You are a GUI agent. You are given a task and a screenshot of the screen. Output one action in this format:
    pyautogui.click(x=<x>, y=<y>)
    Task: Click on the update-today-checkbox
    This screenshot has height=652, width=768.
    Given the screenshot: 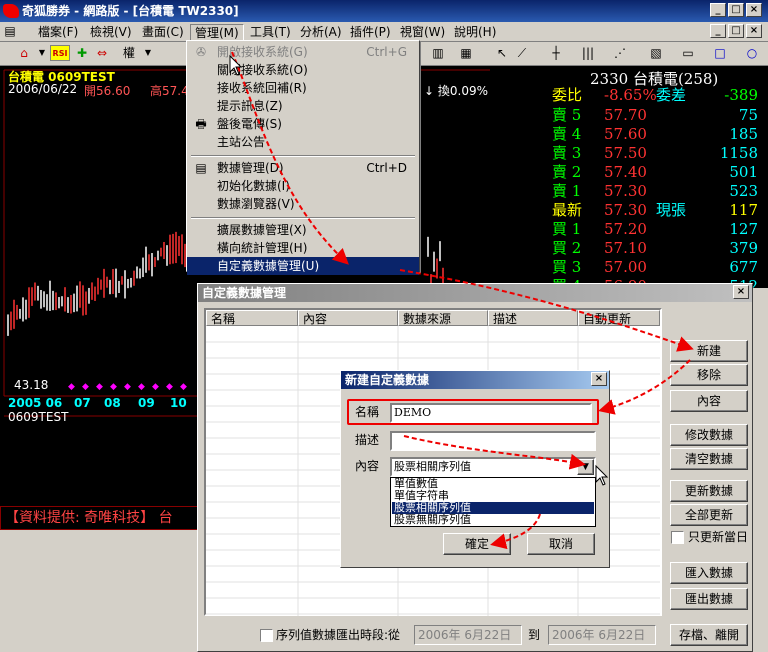 What is the action you would take?
    pyautogui.click(x=677, y=537)
    